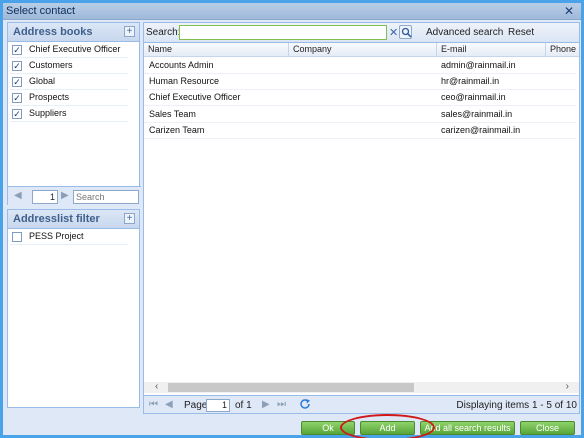 Image resolution: width=584 pixels, height=438 pixels. Describe the element at coordinates (17, 237) in the screenshot. I see `checkbox` at that location.